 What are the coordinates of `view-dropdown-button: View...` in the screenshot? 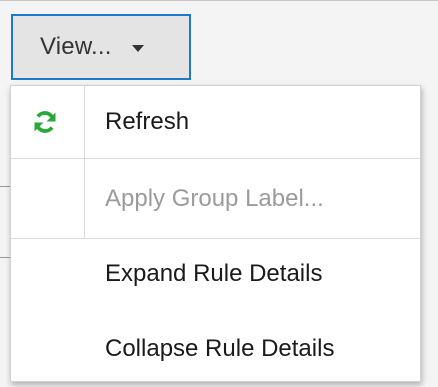 It's located at (101, 47).